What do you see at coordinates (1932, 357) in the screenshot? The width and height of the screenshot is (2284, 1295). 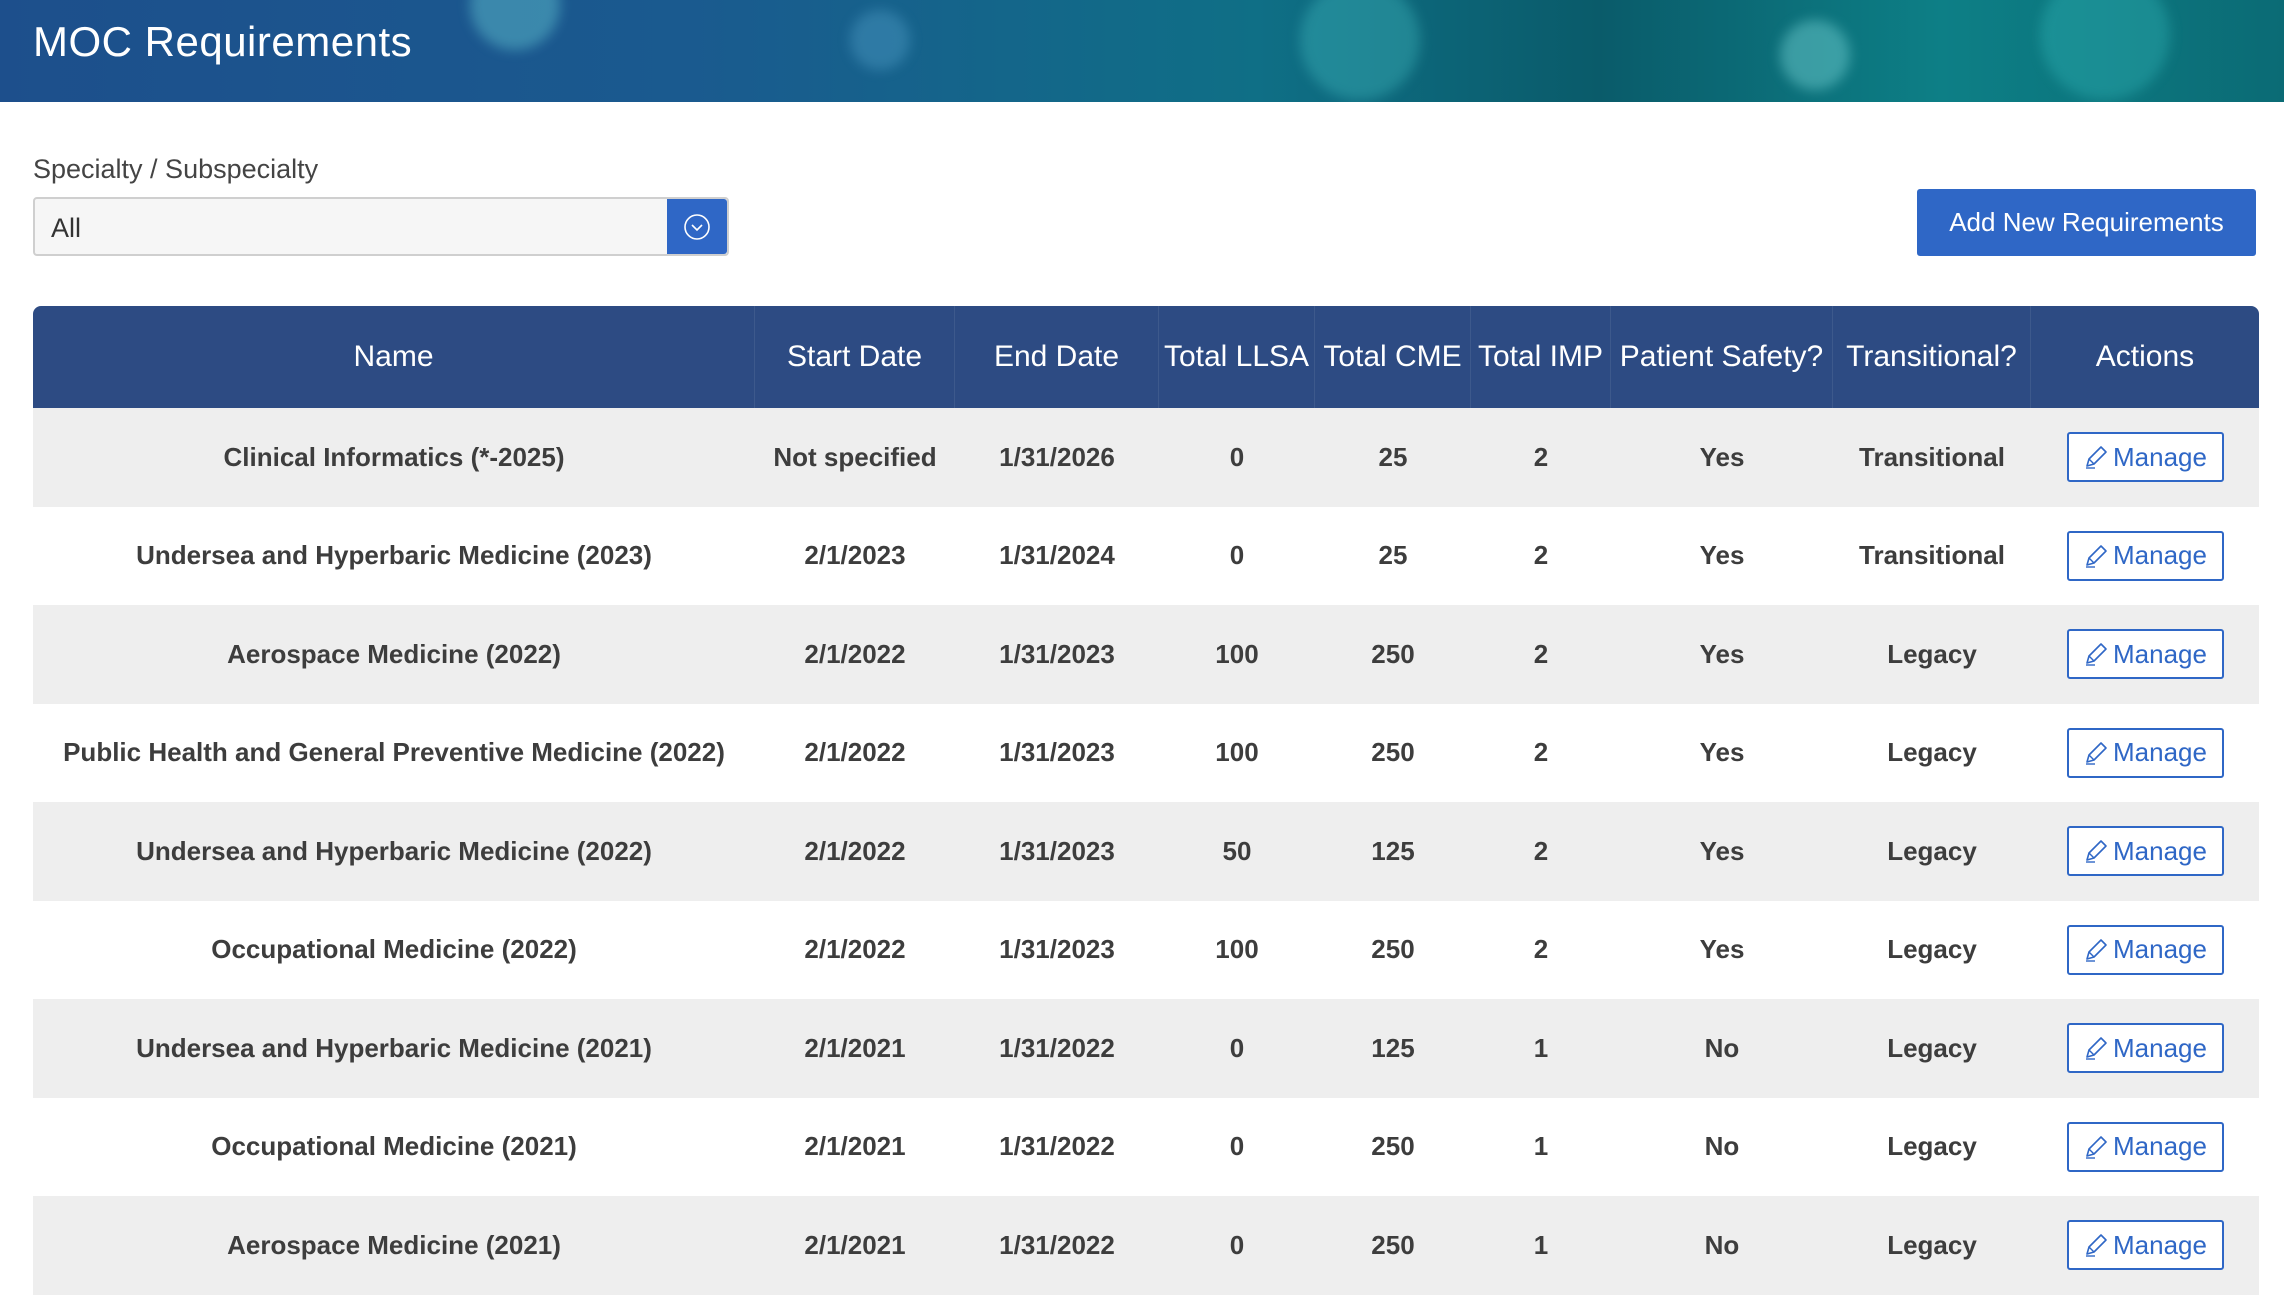 I see `column-header-transitional: Transitional?` at bounding box center [1932, 357].